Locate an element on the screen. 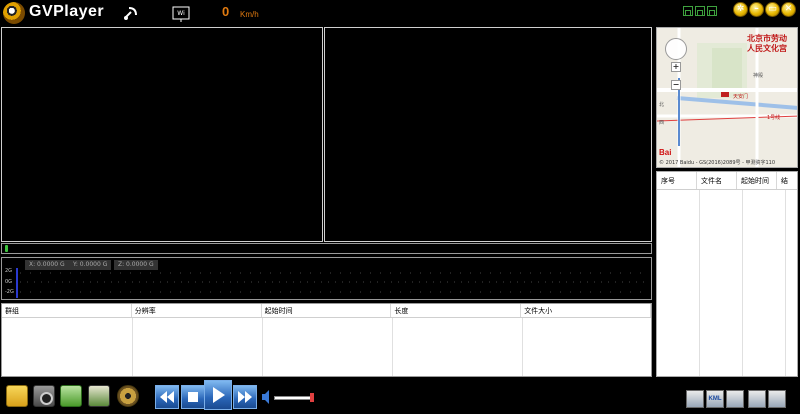  map-west-label: 西 is located at coordinates (662, 123).